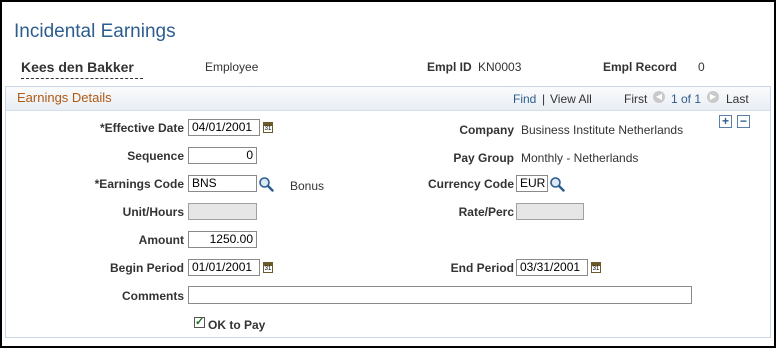  Describe the element at coordinates (440, 295) in the screenshot. I see `comments-input` at that location.